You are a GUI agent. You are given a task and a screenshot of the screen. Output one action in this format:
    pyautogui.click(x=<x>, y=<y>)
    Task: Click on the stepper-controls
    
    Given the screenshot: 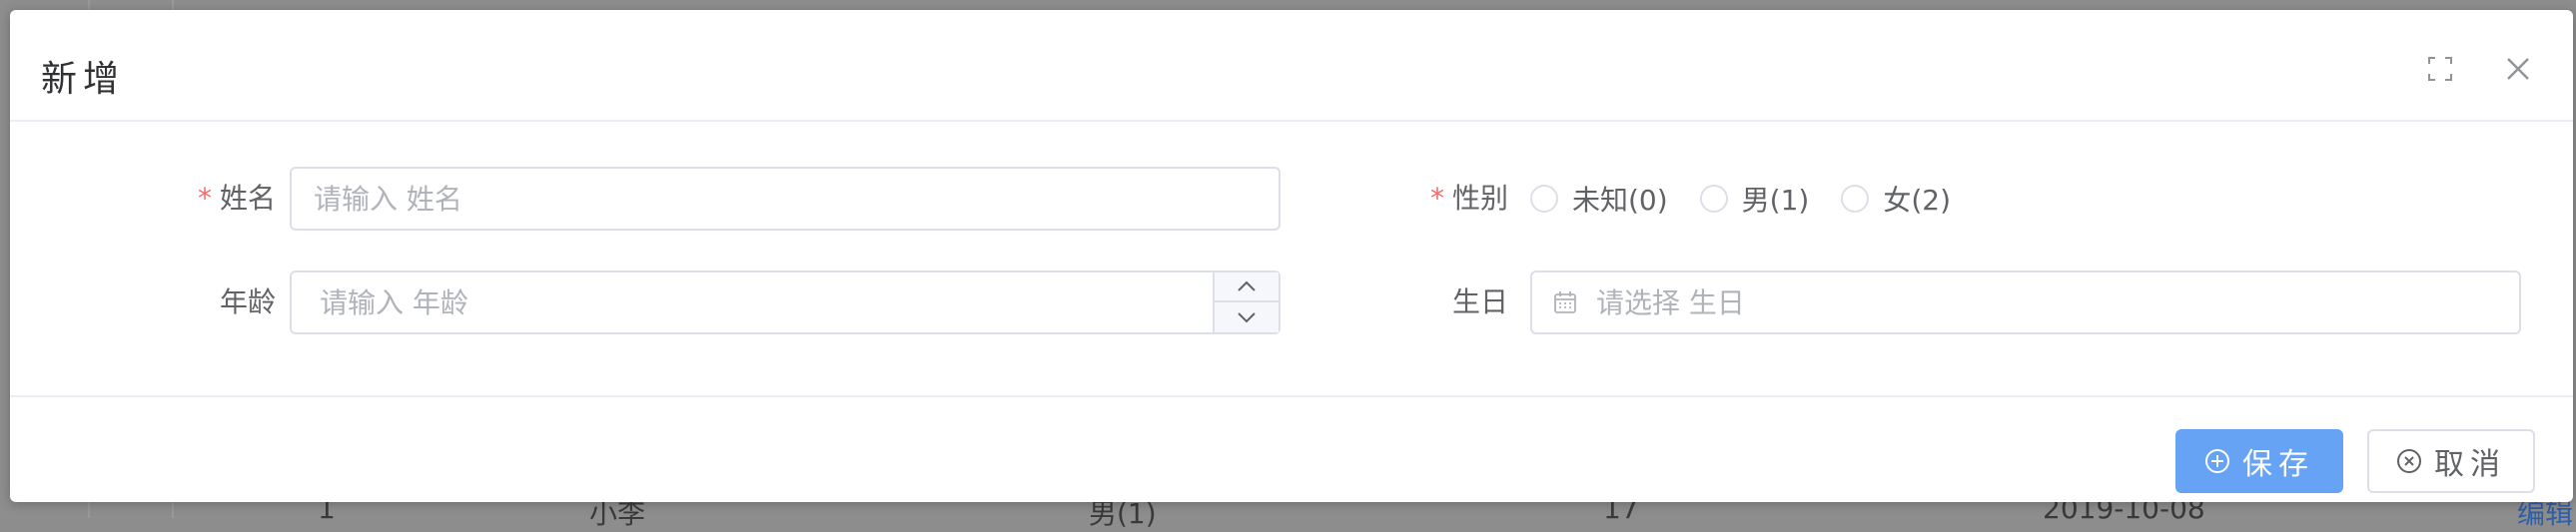 What is the action you would take?
    pyautogui.click(x=1246, y=302)
    